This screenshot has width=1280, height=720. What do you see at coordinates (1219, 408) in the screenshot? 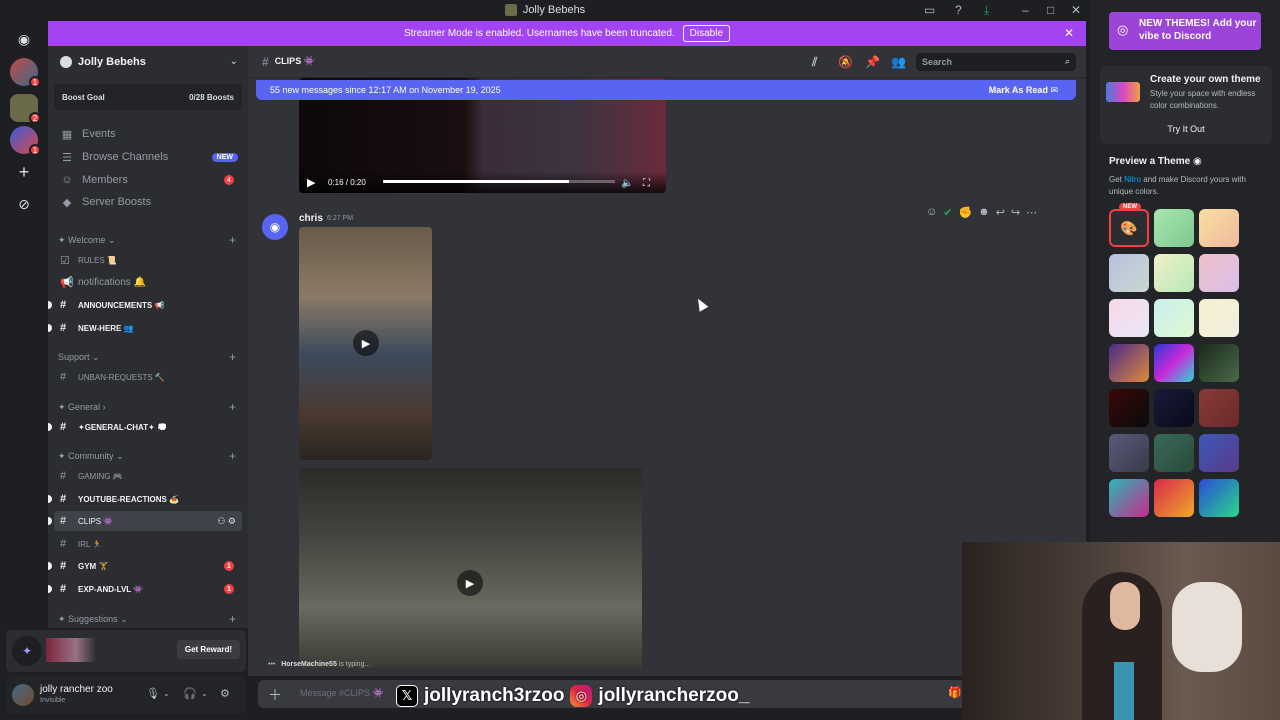
I see `theme-maroon` at bounding box center [1219, 408].